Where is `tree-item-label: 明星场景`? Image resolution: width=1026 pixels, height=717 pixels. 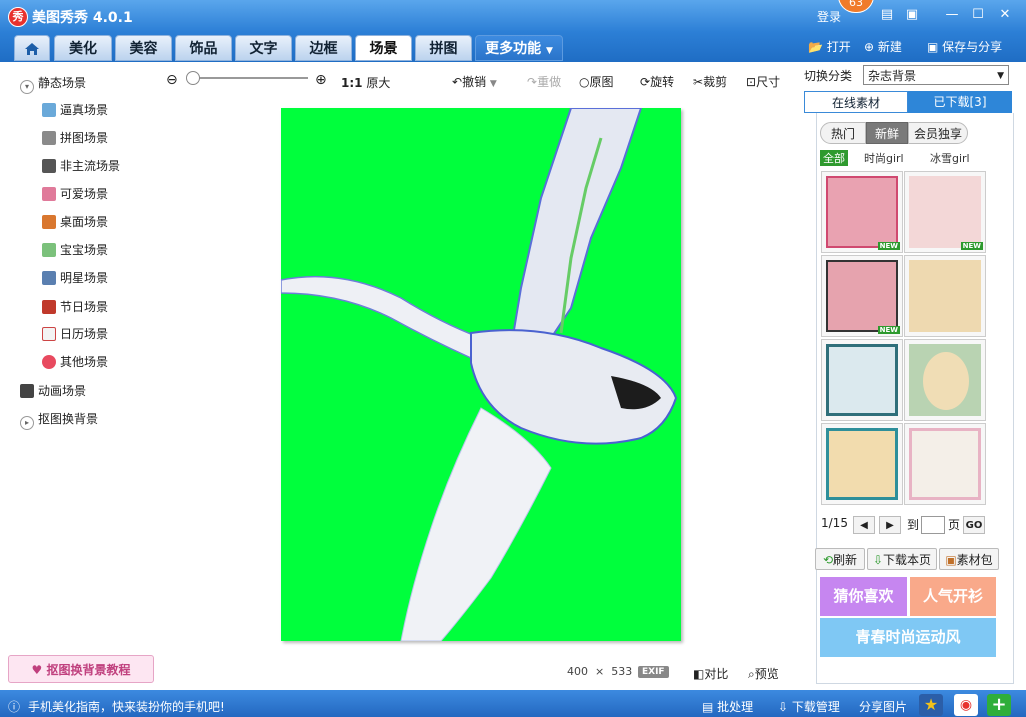
tree-item-label: 明星场景 is located at coordinates (84, 278).